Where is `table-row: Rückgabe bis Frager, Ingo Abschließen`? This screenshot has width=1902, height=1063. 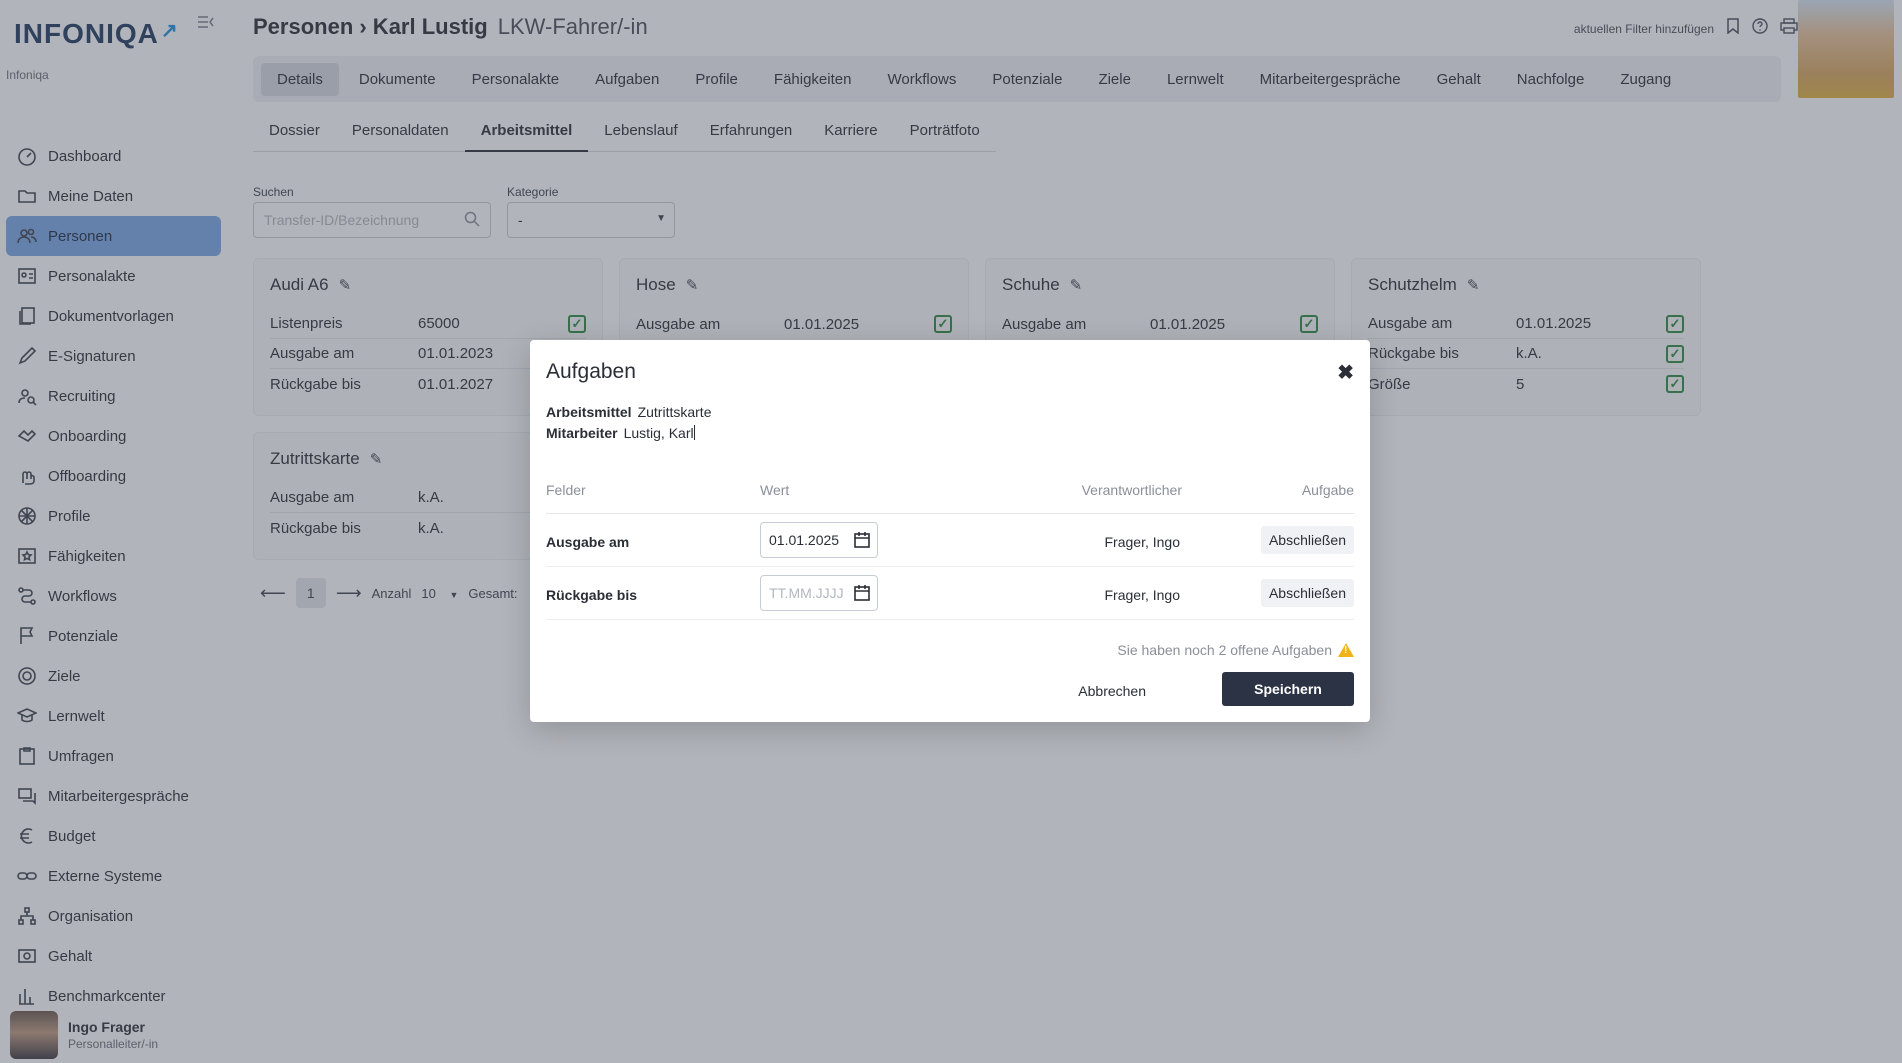
table-row: Rückgabe bis Frager, Ingo Abschließen is located at coordinates (950, 593).